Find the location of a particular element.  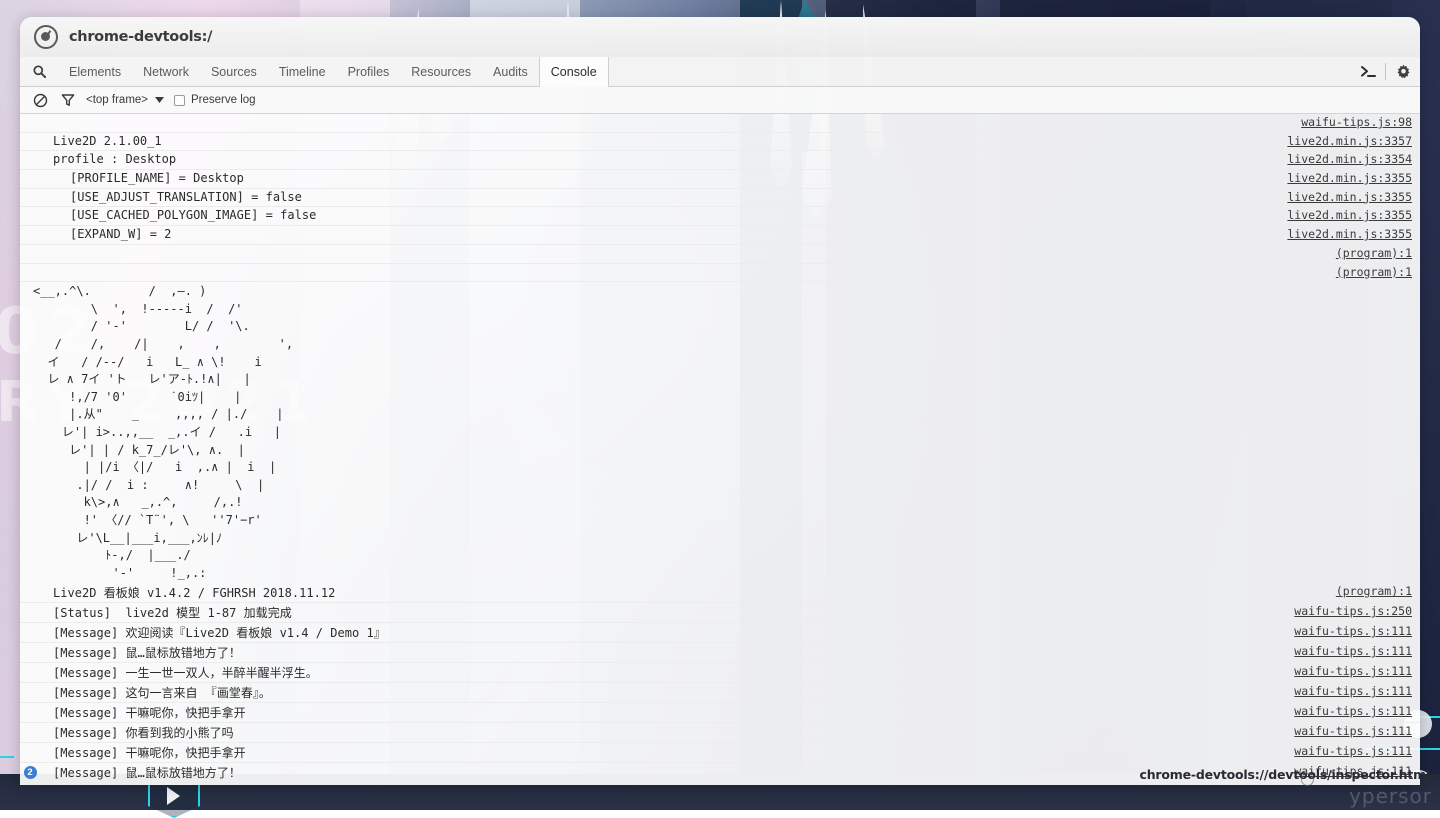

search-icon is located at coordinates (39, 71).